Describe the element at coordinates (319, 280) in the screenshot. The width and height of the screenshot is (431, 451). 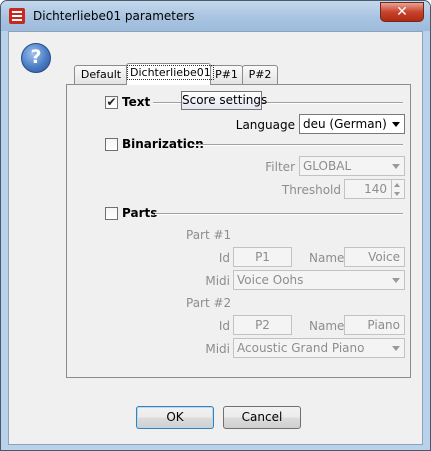
I see `part-1-midi-select: Voice Oohs` at that location.